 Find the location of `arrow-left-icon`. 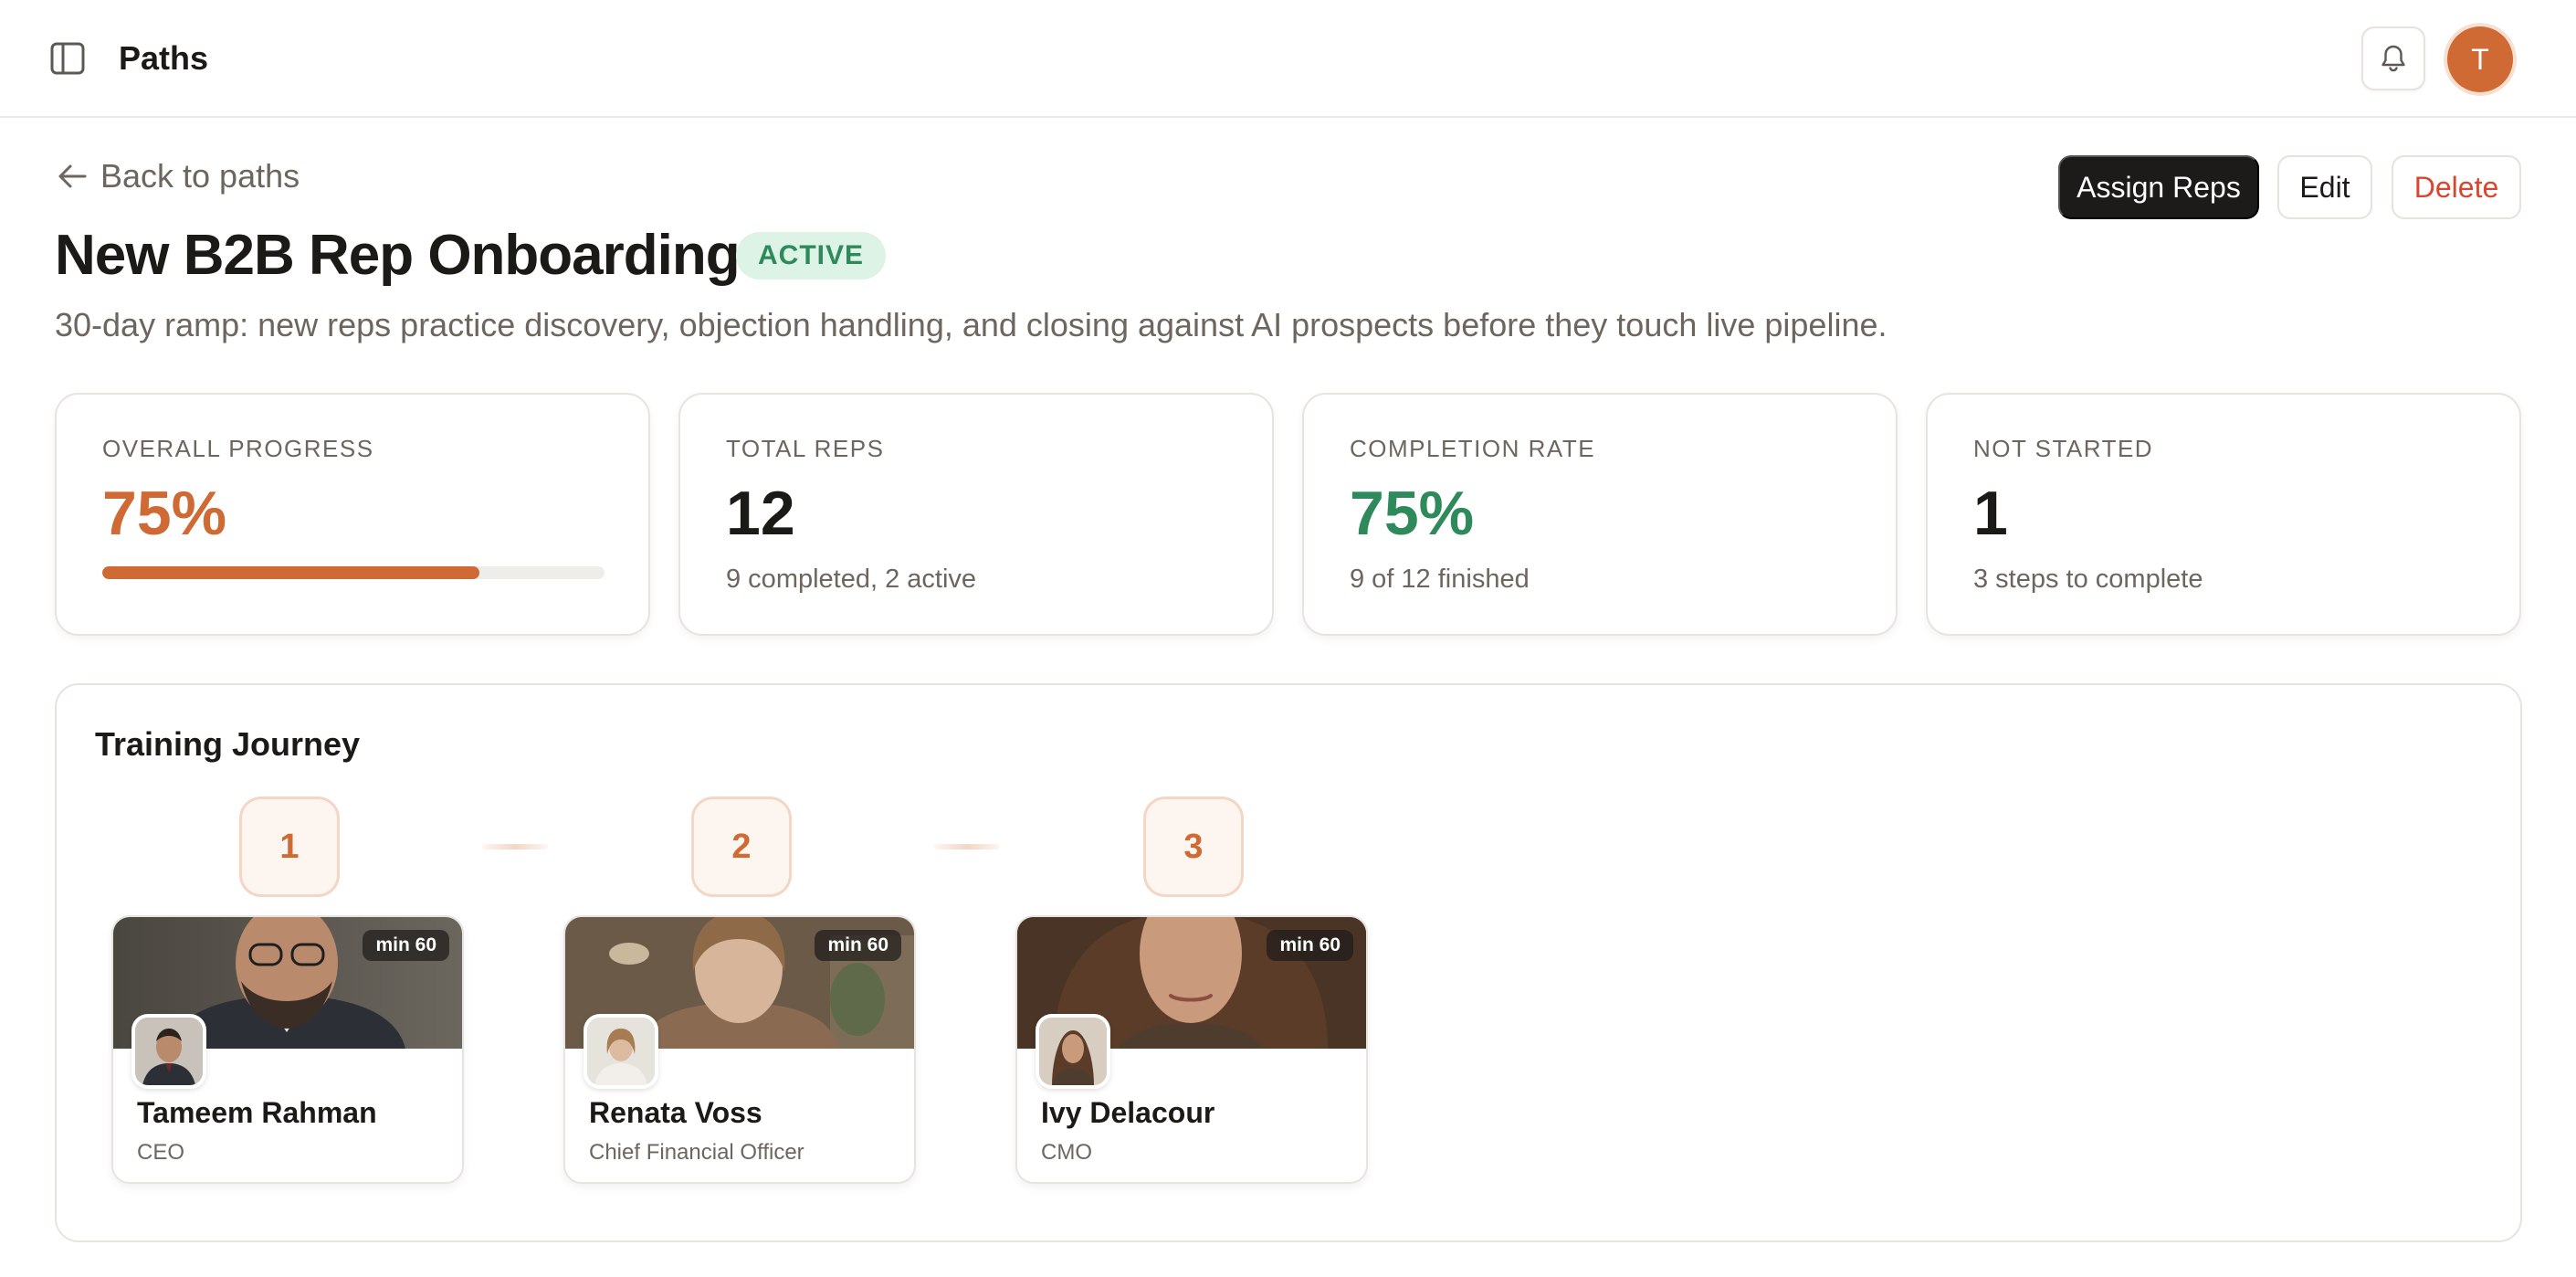

arrow-left-icon is located at coordinates (72, 176).